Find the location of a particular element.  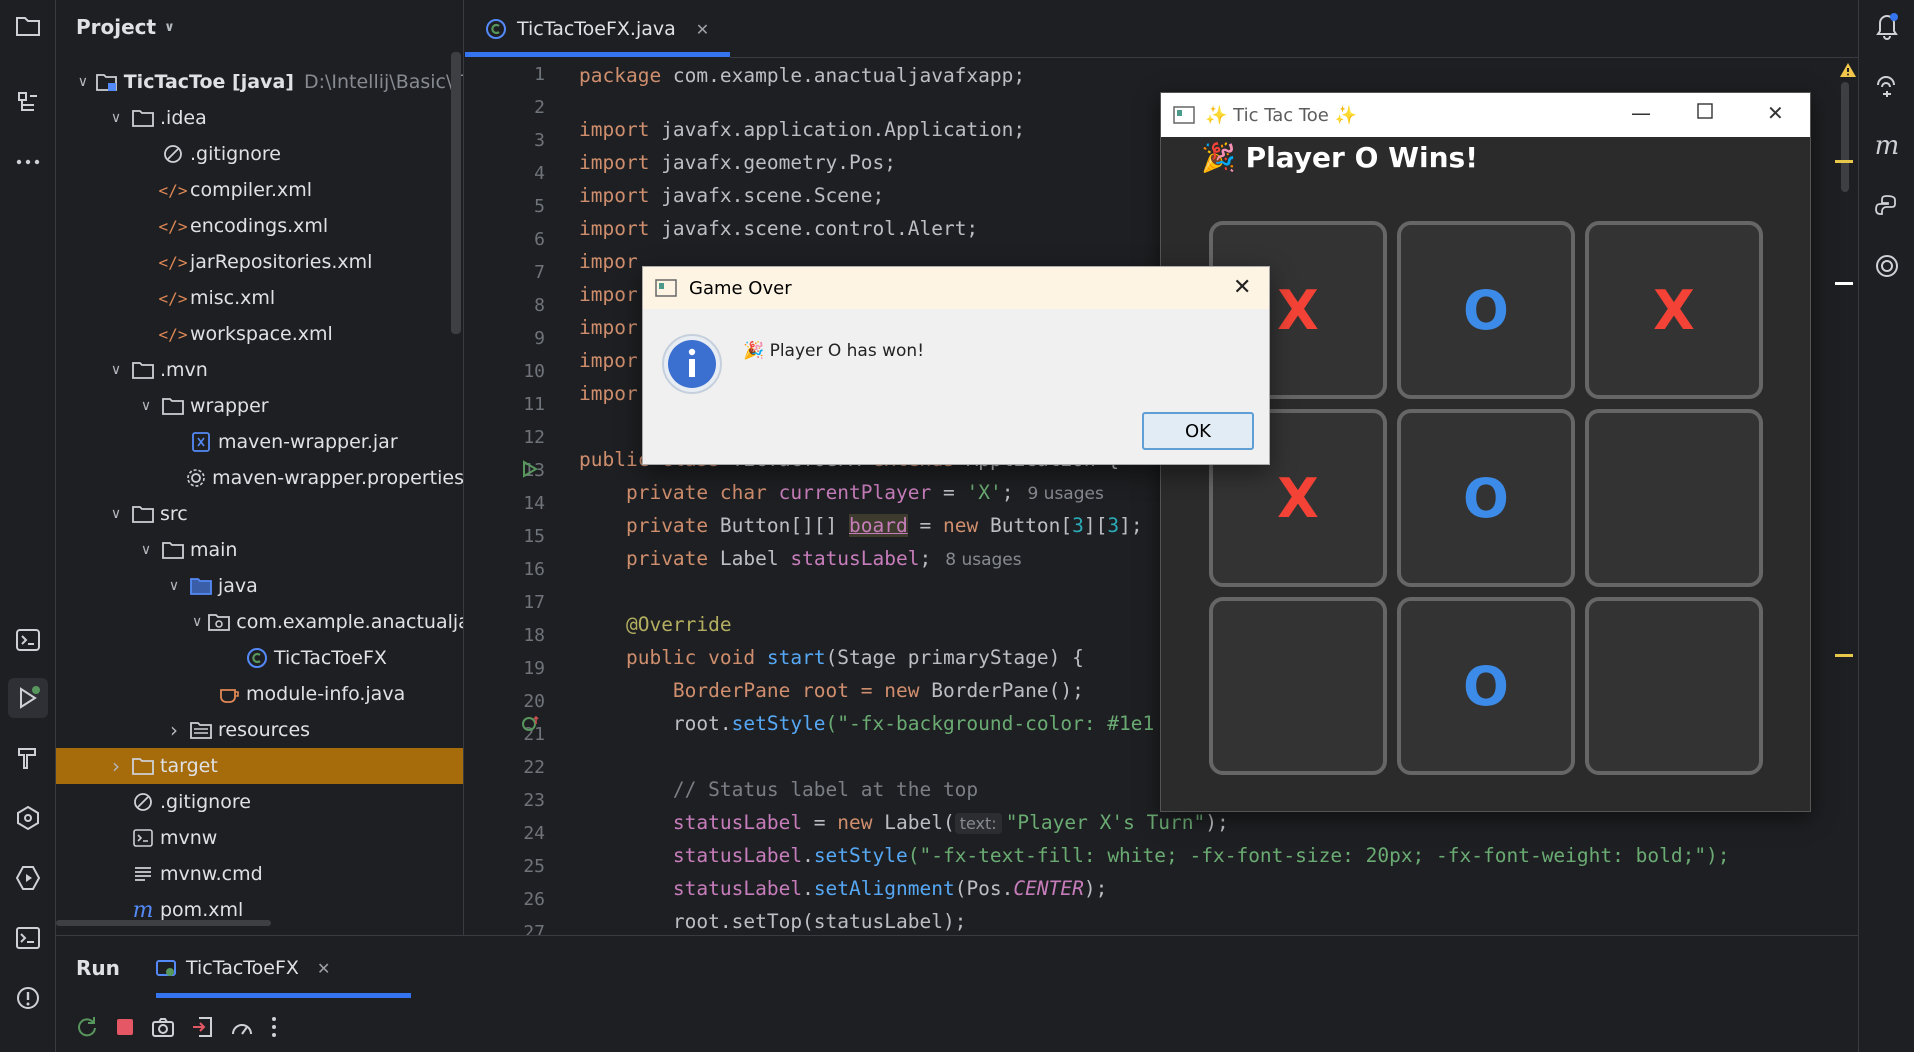

tree-item: ∨ main is located at coordinates (259, 550).